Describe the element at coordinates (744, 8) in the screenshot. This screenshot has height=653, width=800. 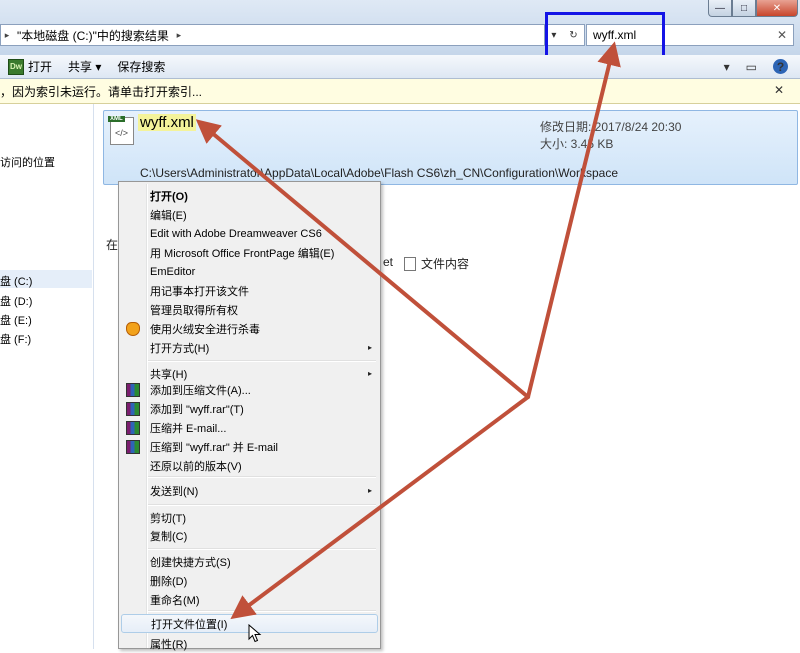
I see `maximize-button: □` at that location.